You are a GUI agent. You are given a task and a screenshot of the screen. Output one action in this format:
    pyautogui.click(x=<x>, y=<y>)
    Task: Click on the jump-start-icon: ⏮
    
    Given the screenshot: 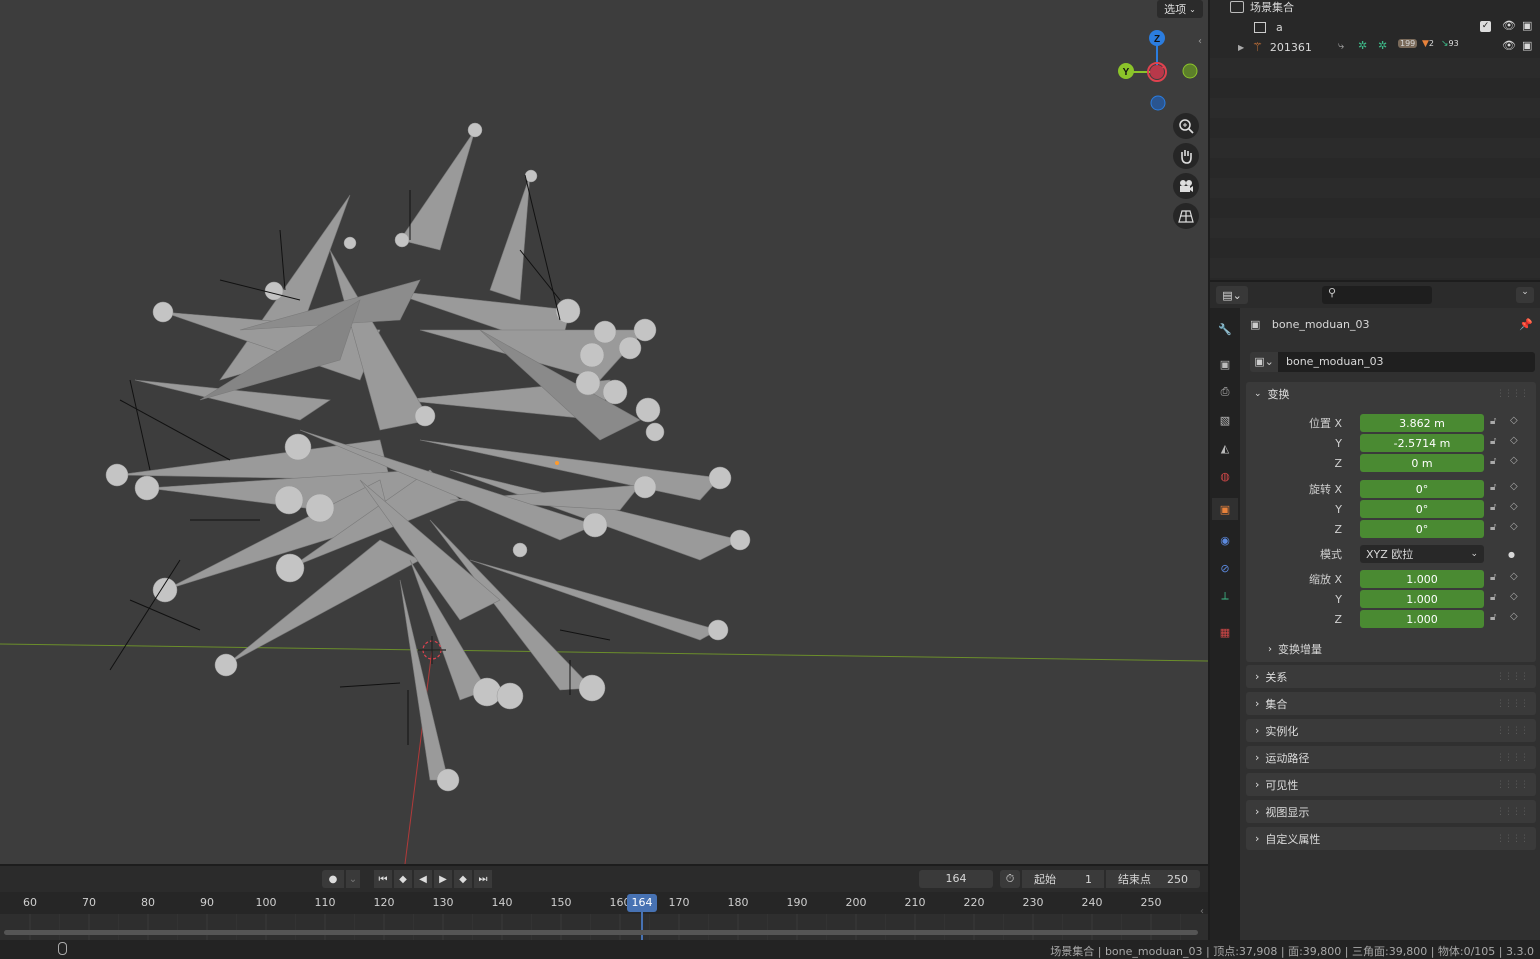 What is the action you would take?
    pyautogui.click(x=383, y=879)
    